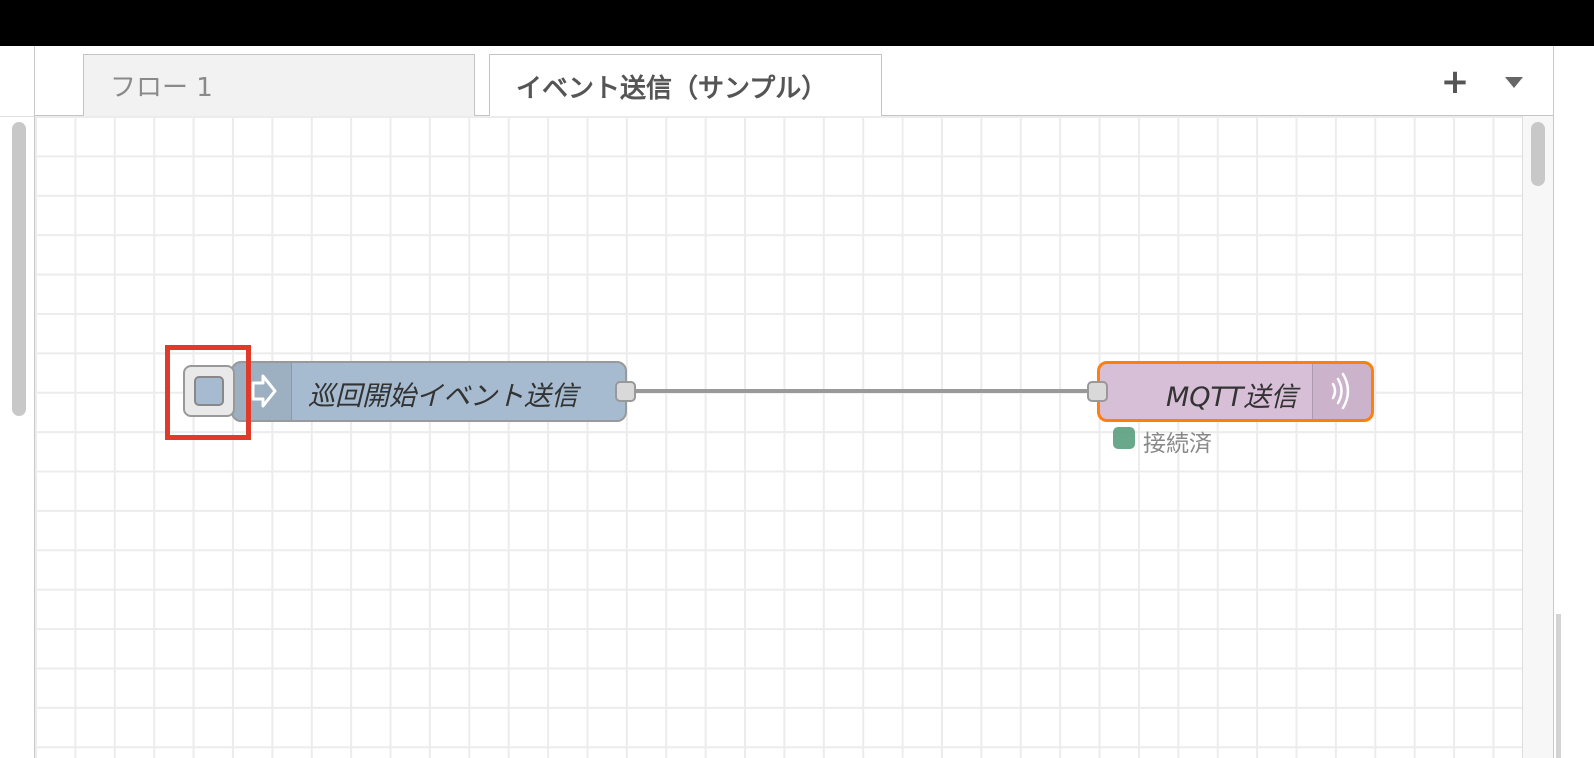 This screenshot has width=1594, height=758. I want to click on scrollbar-thumb, so click(1538, 154).